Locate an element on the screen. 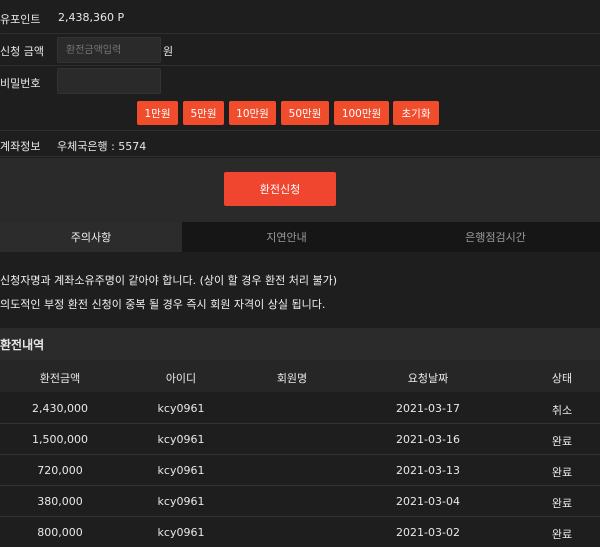 The image size is (600, 547). add-1m-button: 100만원 is located at coordinates (361, 113).